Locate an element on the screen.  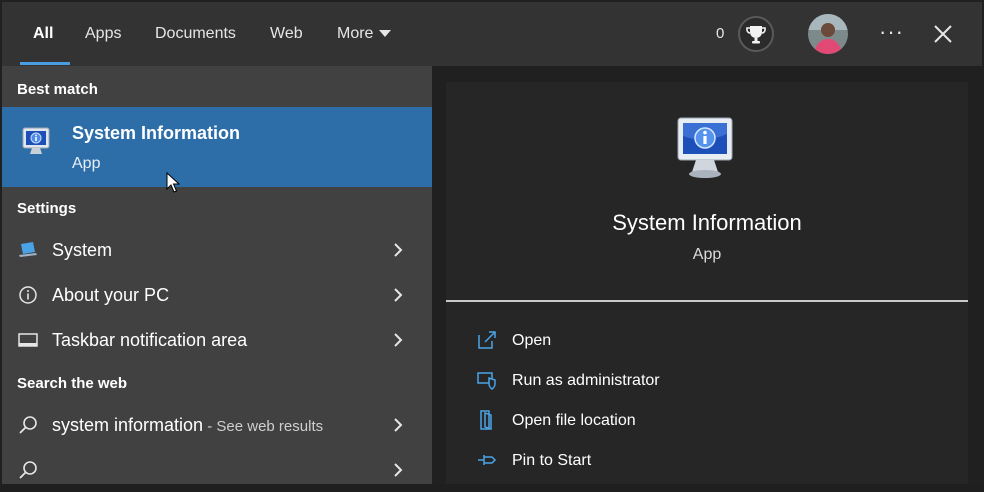
tab-documents-label: Documents is located at coordinates (195, 33).